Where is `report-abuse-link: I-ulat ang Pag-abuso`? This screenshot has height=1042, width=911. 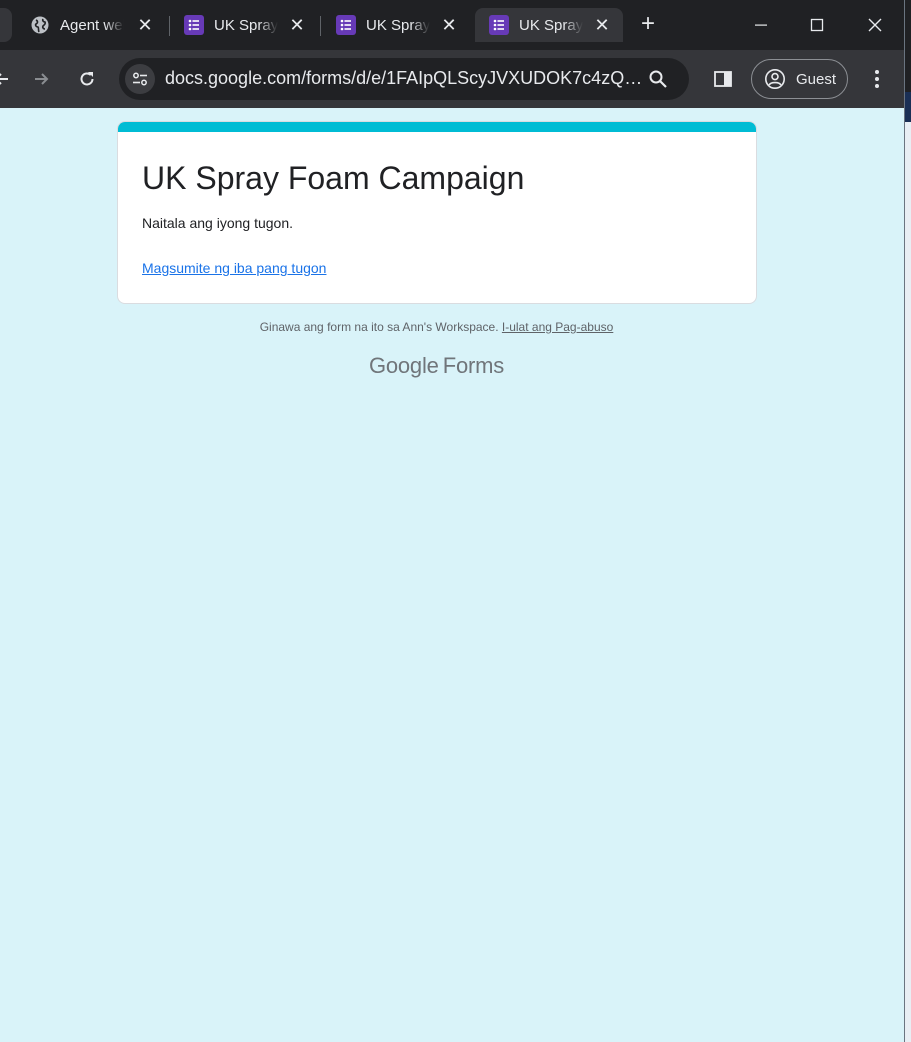 report-abuse-link: I-ulat ang Pag-abuso is located at coordinates (557, 327).